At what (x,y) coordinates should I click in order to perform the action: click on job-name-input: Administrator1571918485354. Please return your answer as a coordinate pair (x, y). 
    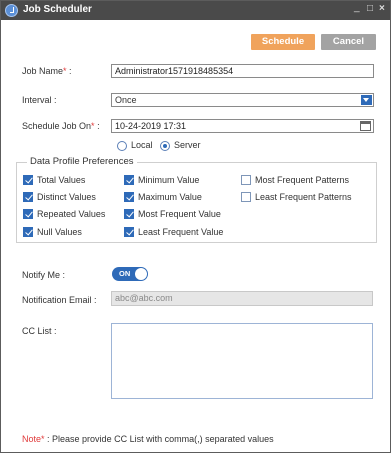
    Looking at the image, I should click on (242, 71).